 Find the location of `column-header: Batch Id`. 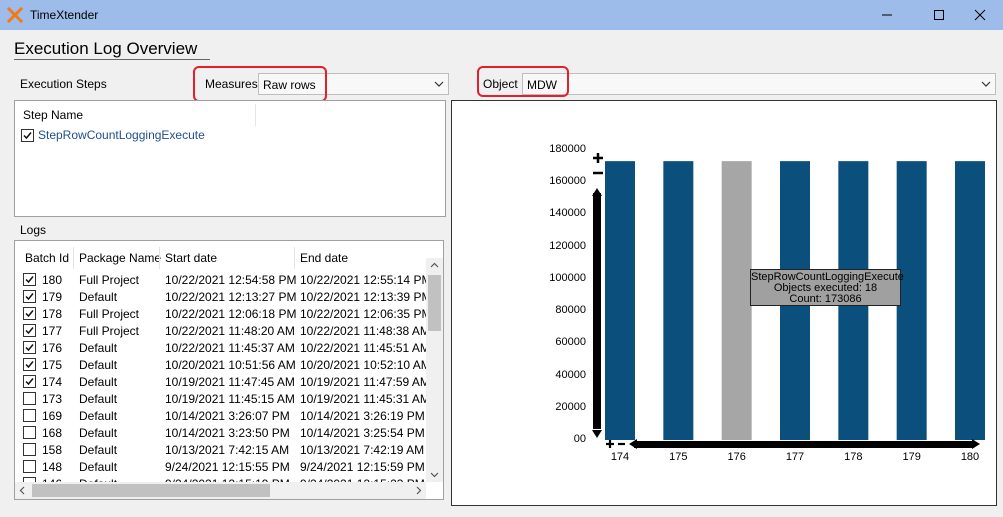

column-header: Batch Id is located at coordinates (47, 258).